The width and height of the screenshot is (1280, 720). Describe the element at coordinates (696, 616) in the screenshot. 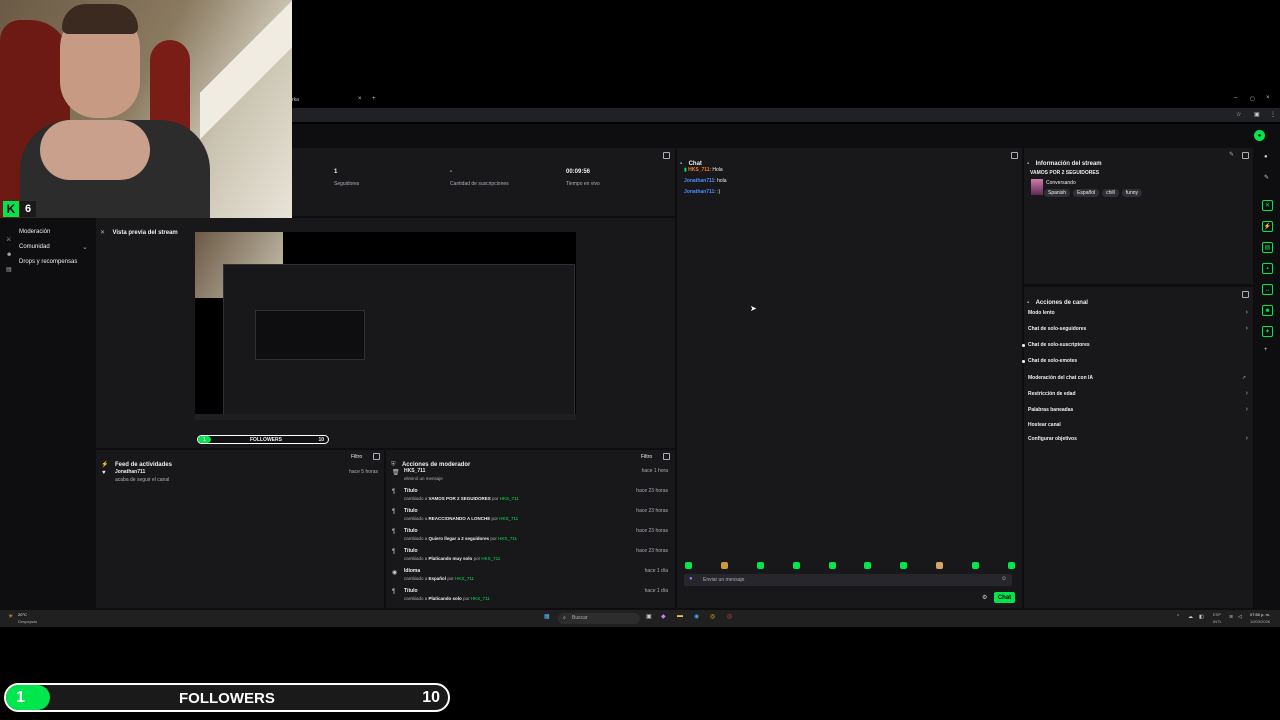

I see `edge-icon: ◉` at that location.